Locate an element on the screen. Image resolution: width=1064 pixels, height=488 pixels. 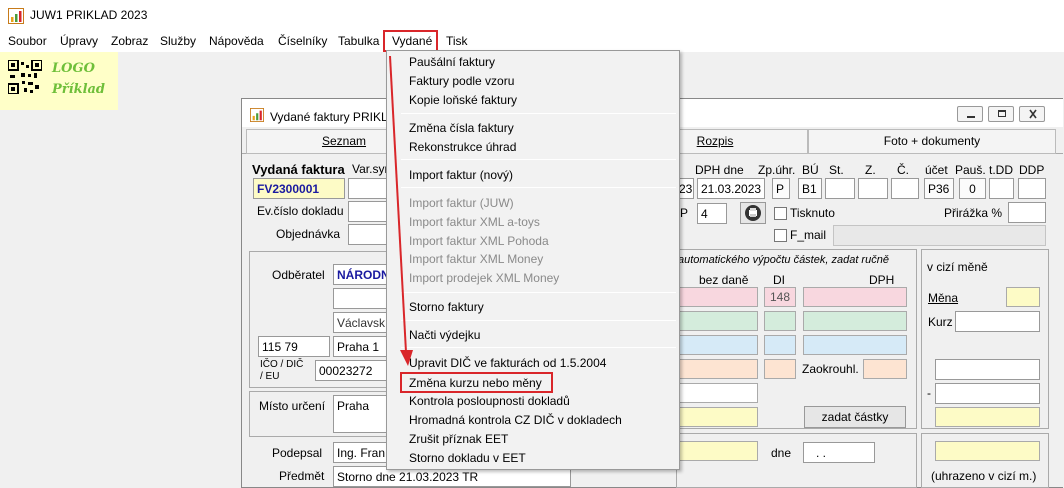
mena-field is located at coordinates (1023, 297).